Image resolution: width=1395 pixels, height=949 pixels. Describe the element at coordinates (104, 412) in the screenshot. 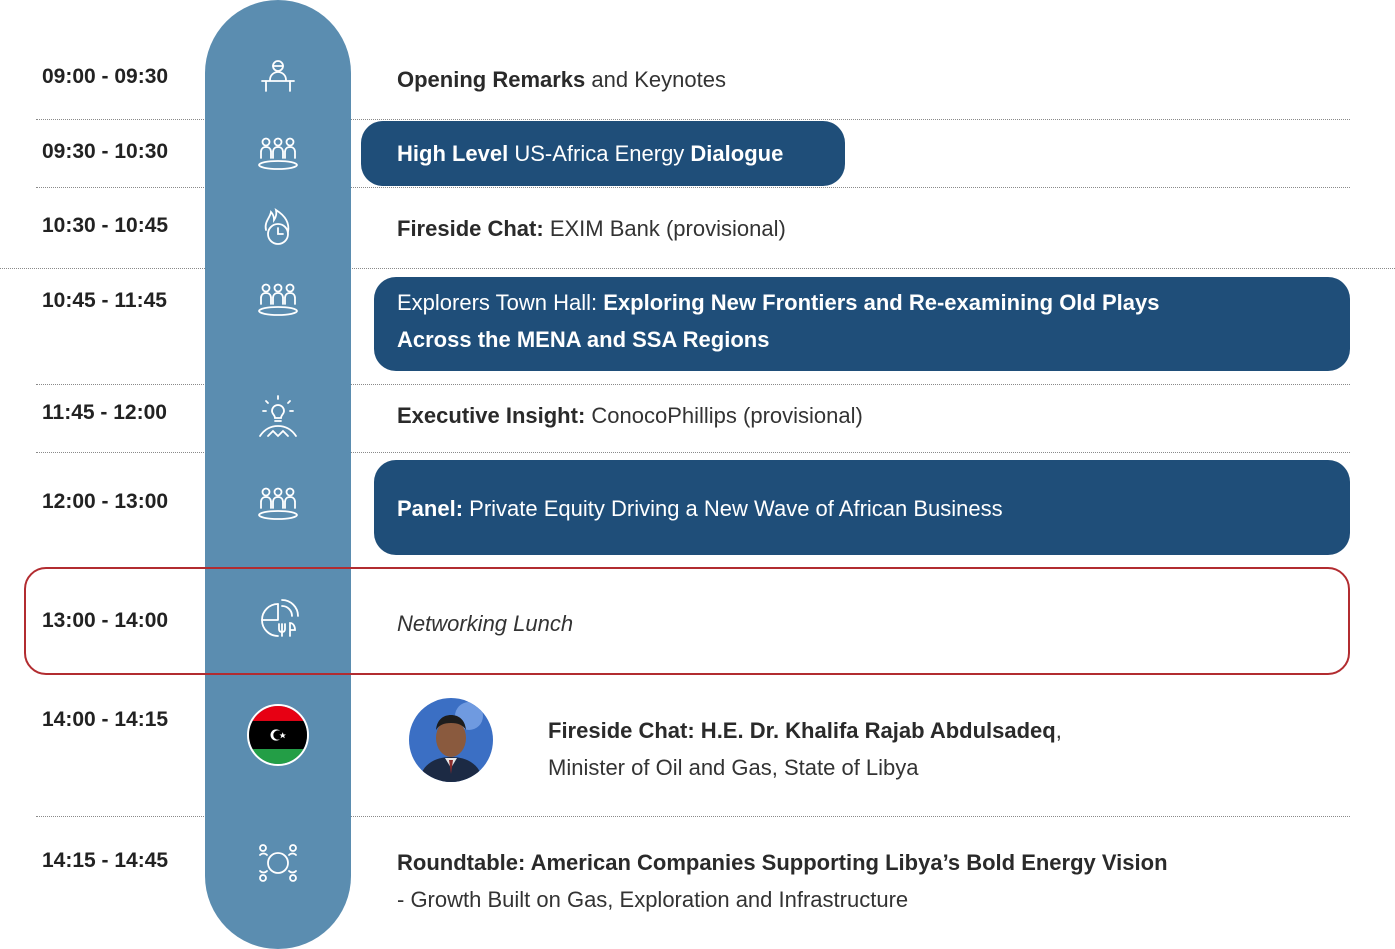

I see `session-time: 11:45 - 12:00` at that location.